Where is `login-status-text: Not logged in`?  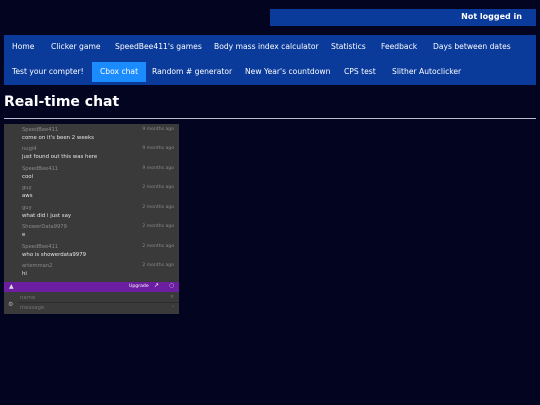
login-status-text: Not logged in is located at coordinates (491, 16).